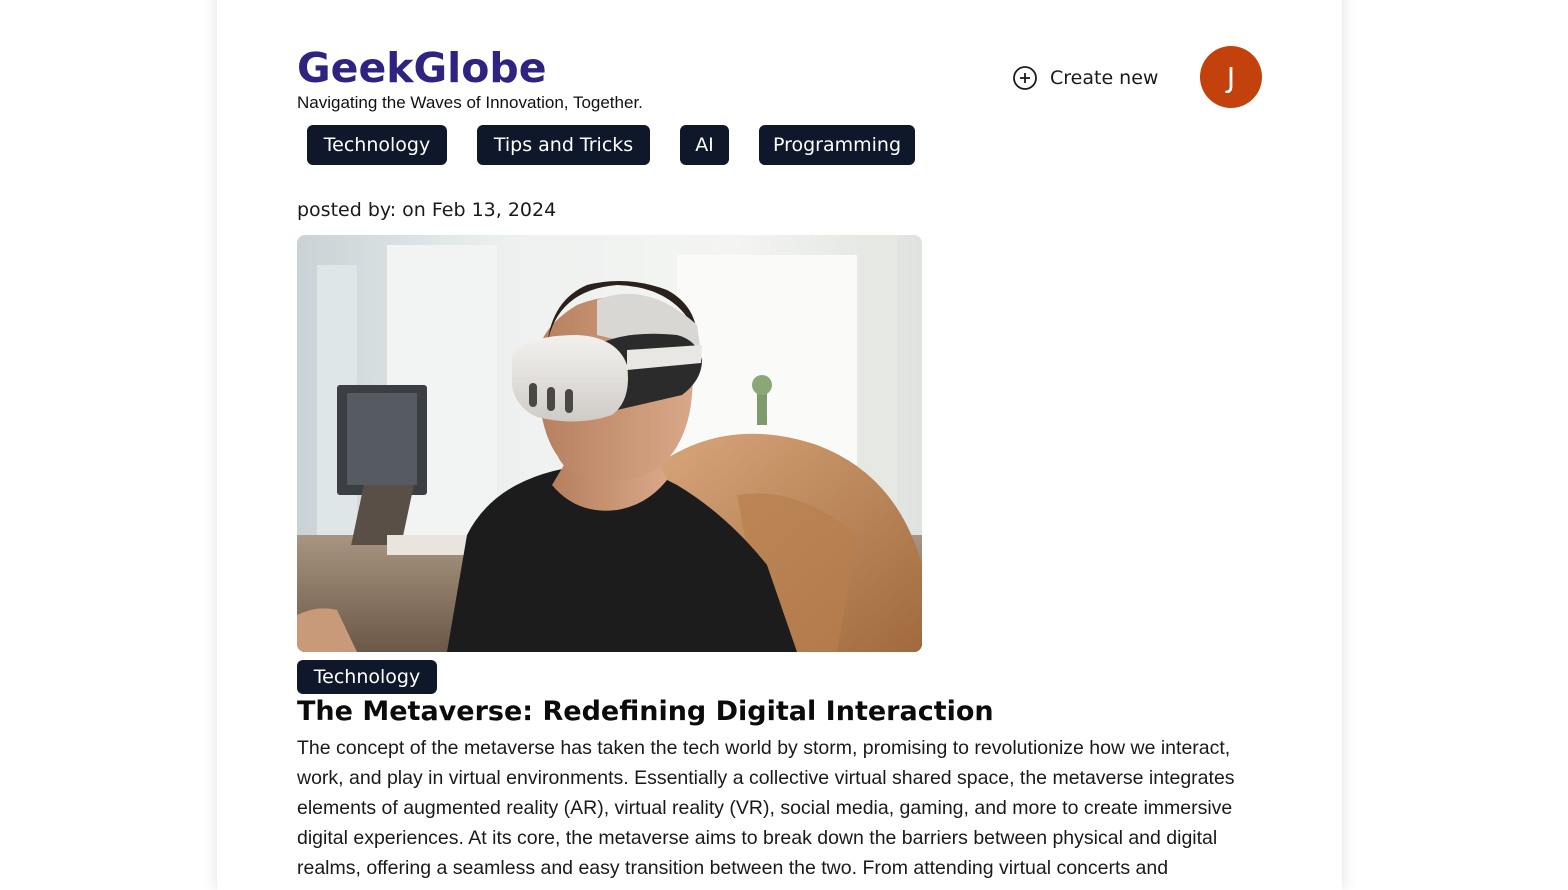 The height and width of the screenshot is (890, 1568). What do you see at coordinates (1025, 78) in the screenshot?
I see `plus-circle-icon` at bounding box center [1025, 78].